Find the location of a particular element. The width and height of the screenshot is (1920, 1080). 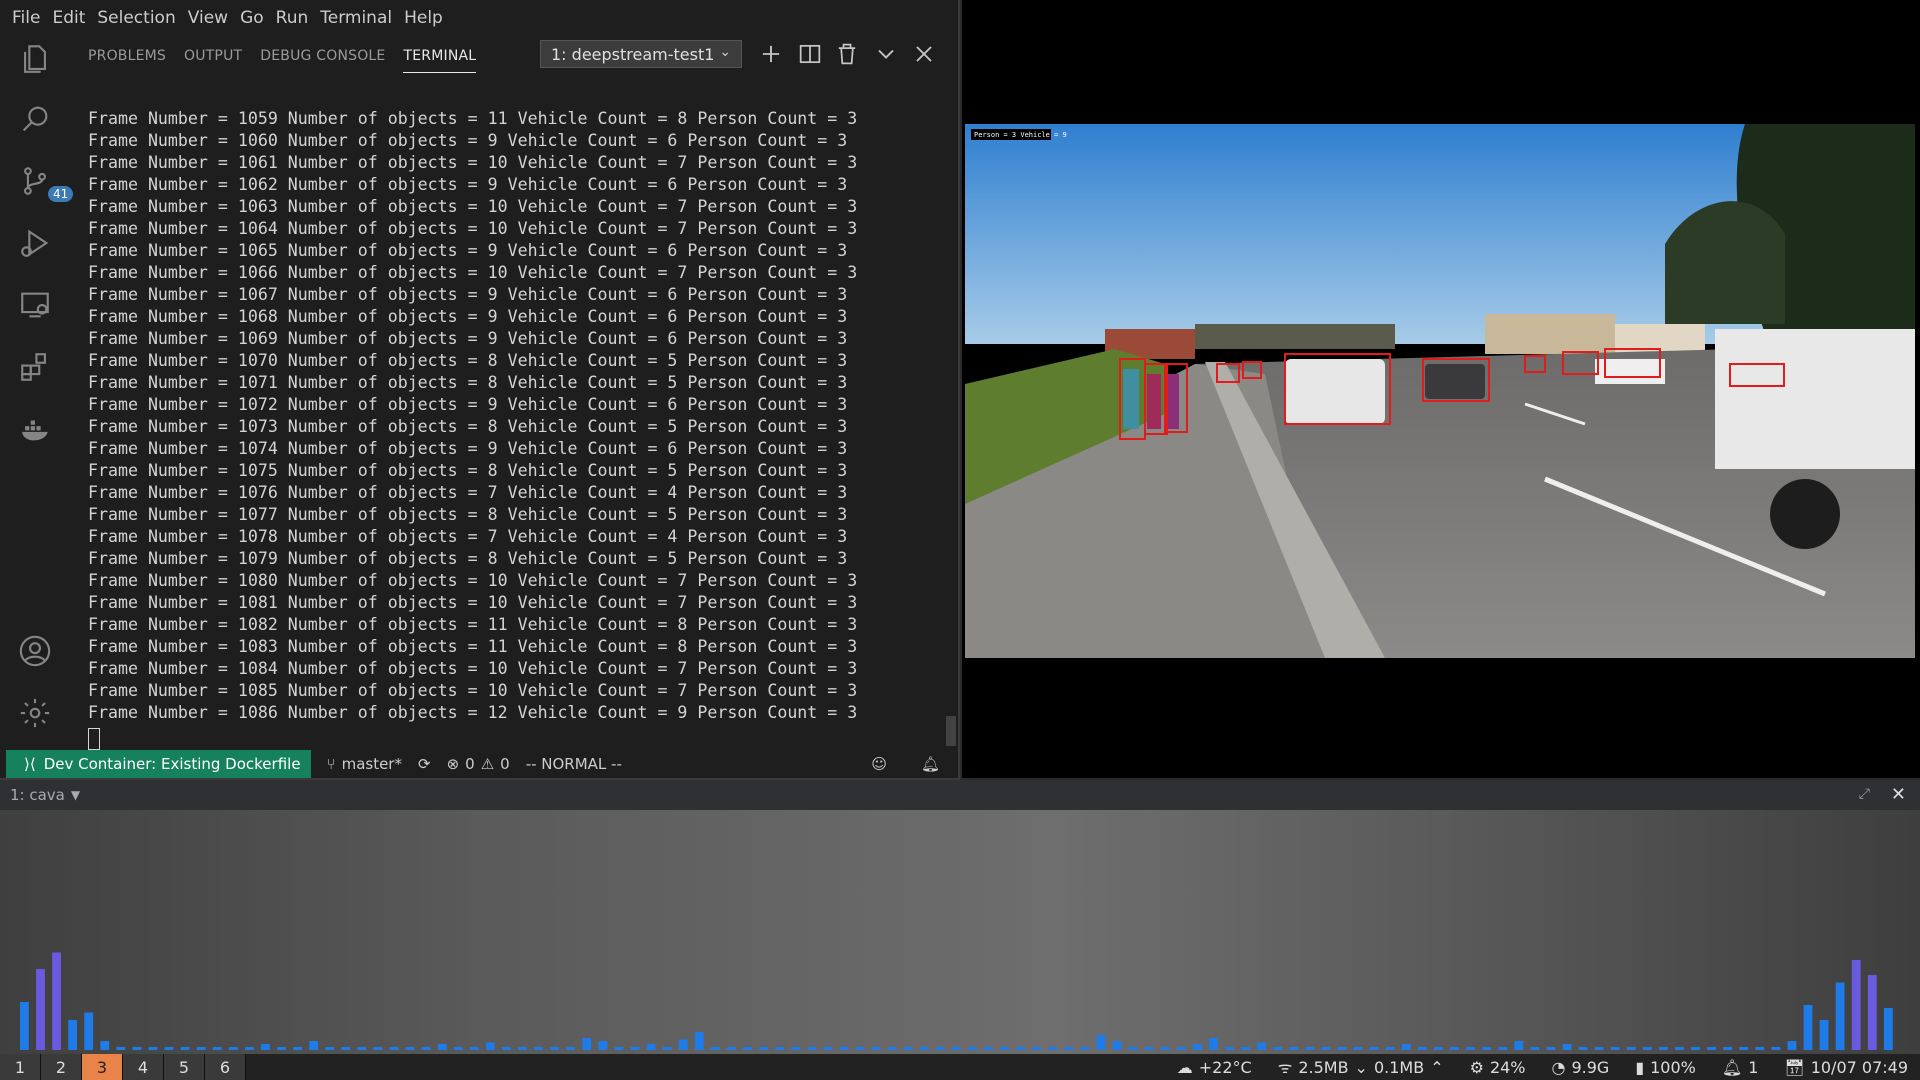

workspace-4: 4 is located at coordinates (143, 1067).